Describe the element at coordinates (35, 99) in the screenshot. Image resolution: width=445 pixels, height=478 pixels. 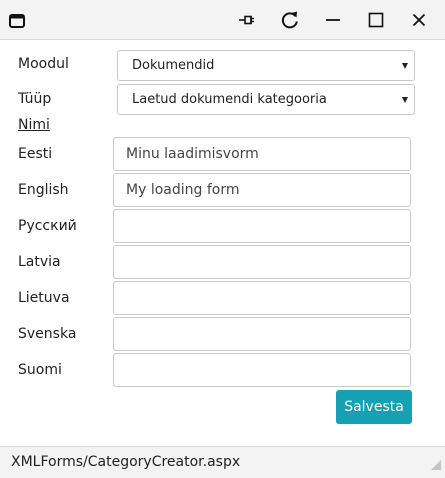
I see `tyyp-label: Tüüp` at that location.